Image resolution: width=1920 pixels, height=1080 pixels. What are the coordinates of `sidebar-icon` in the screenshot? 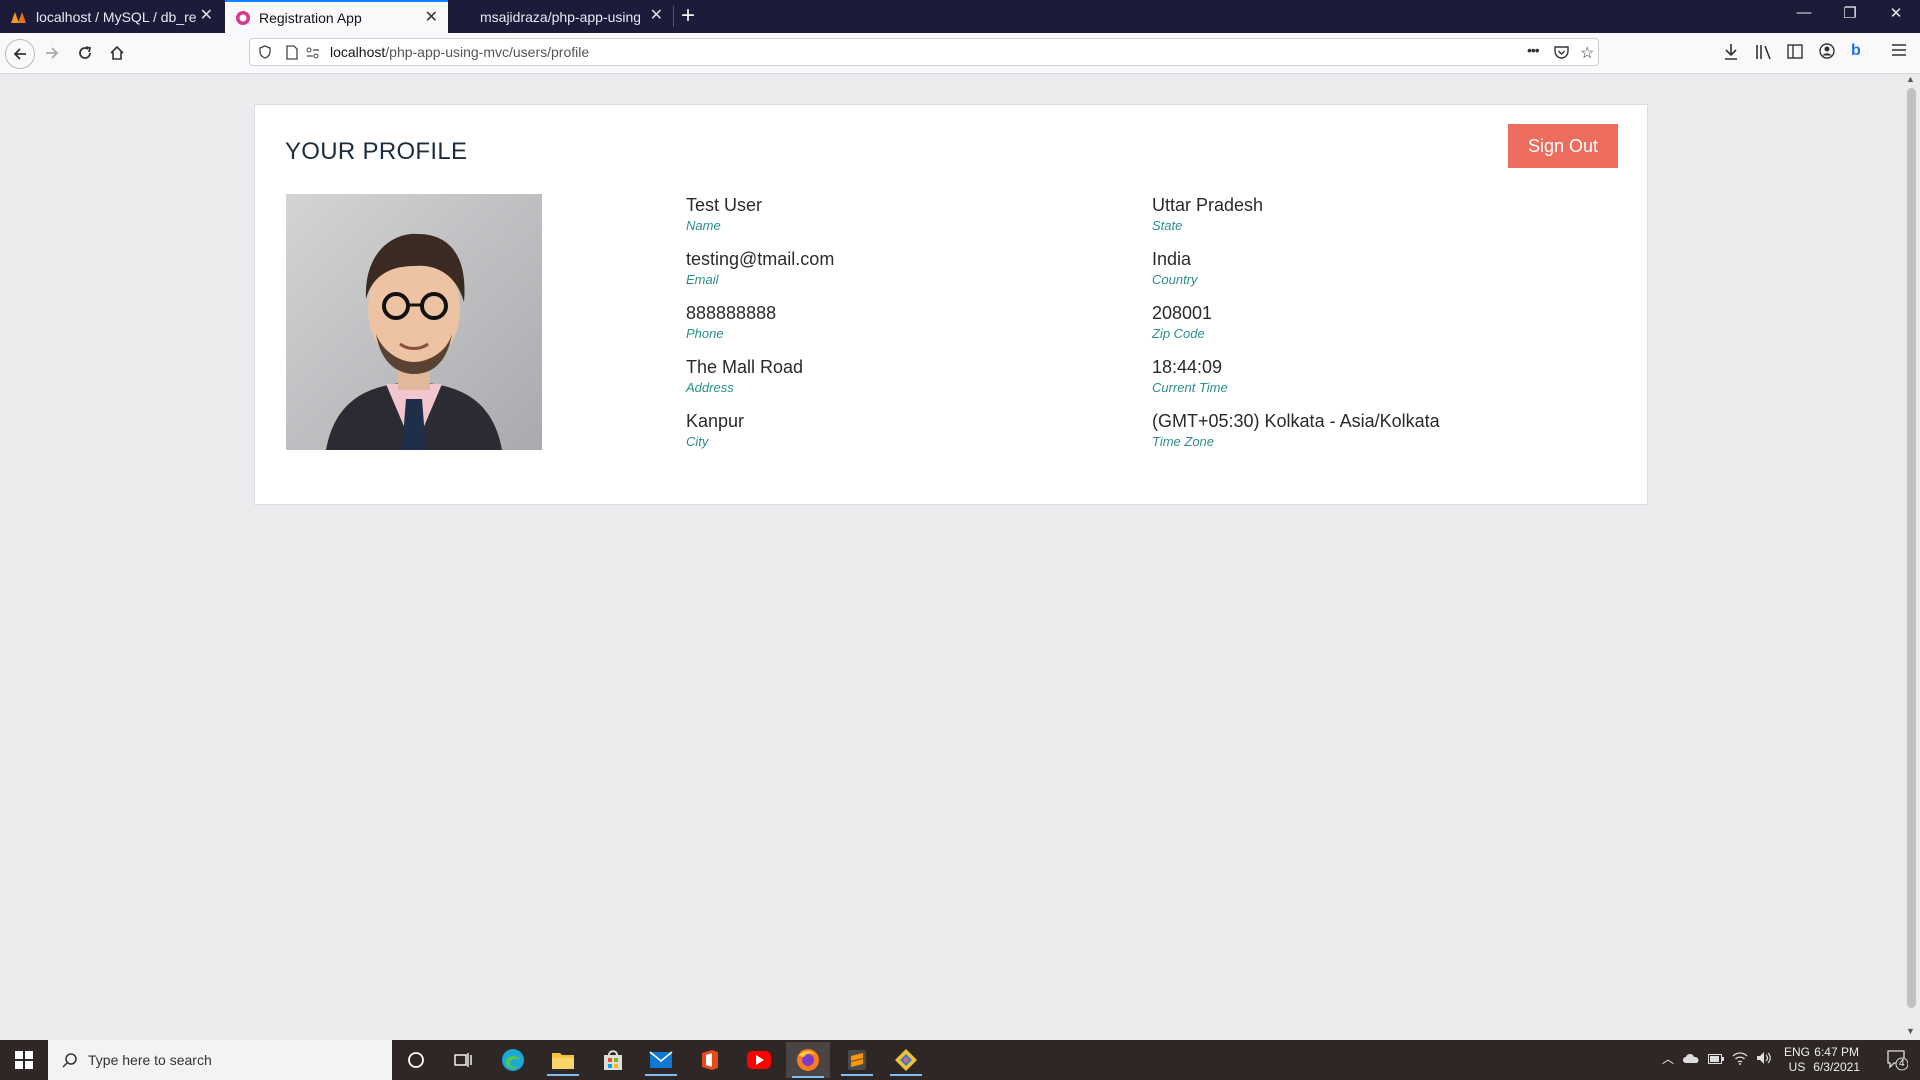 It's located at (1795, 54).